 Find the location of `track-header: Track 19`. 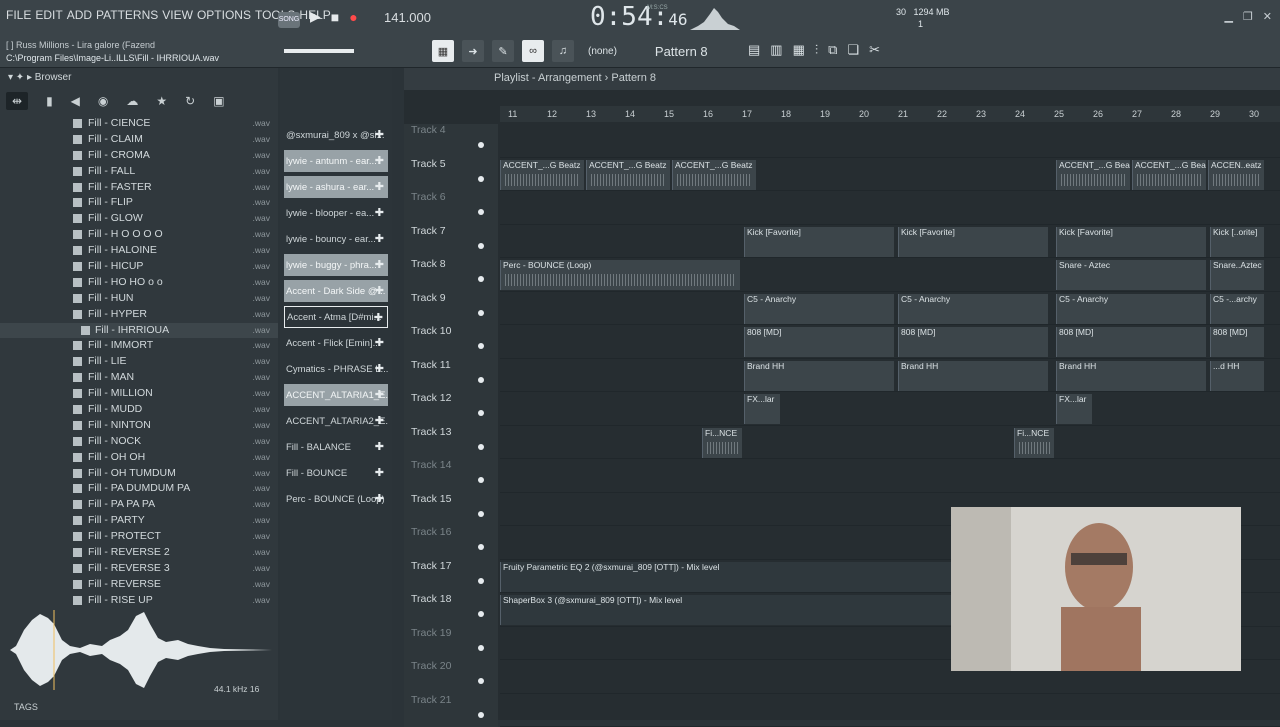

track-header: Track 19 is located at coordinates (451, 644).